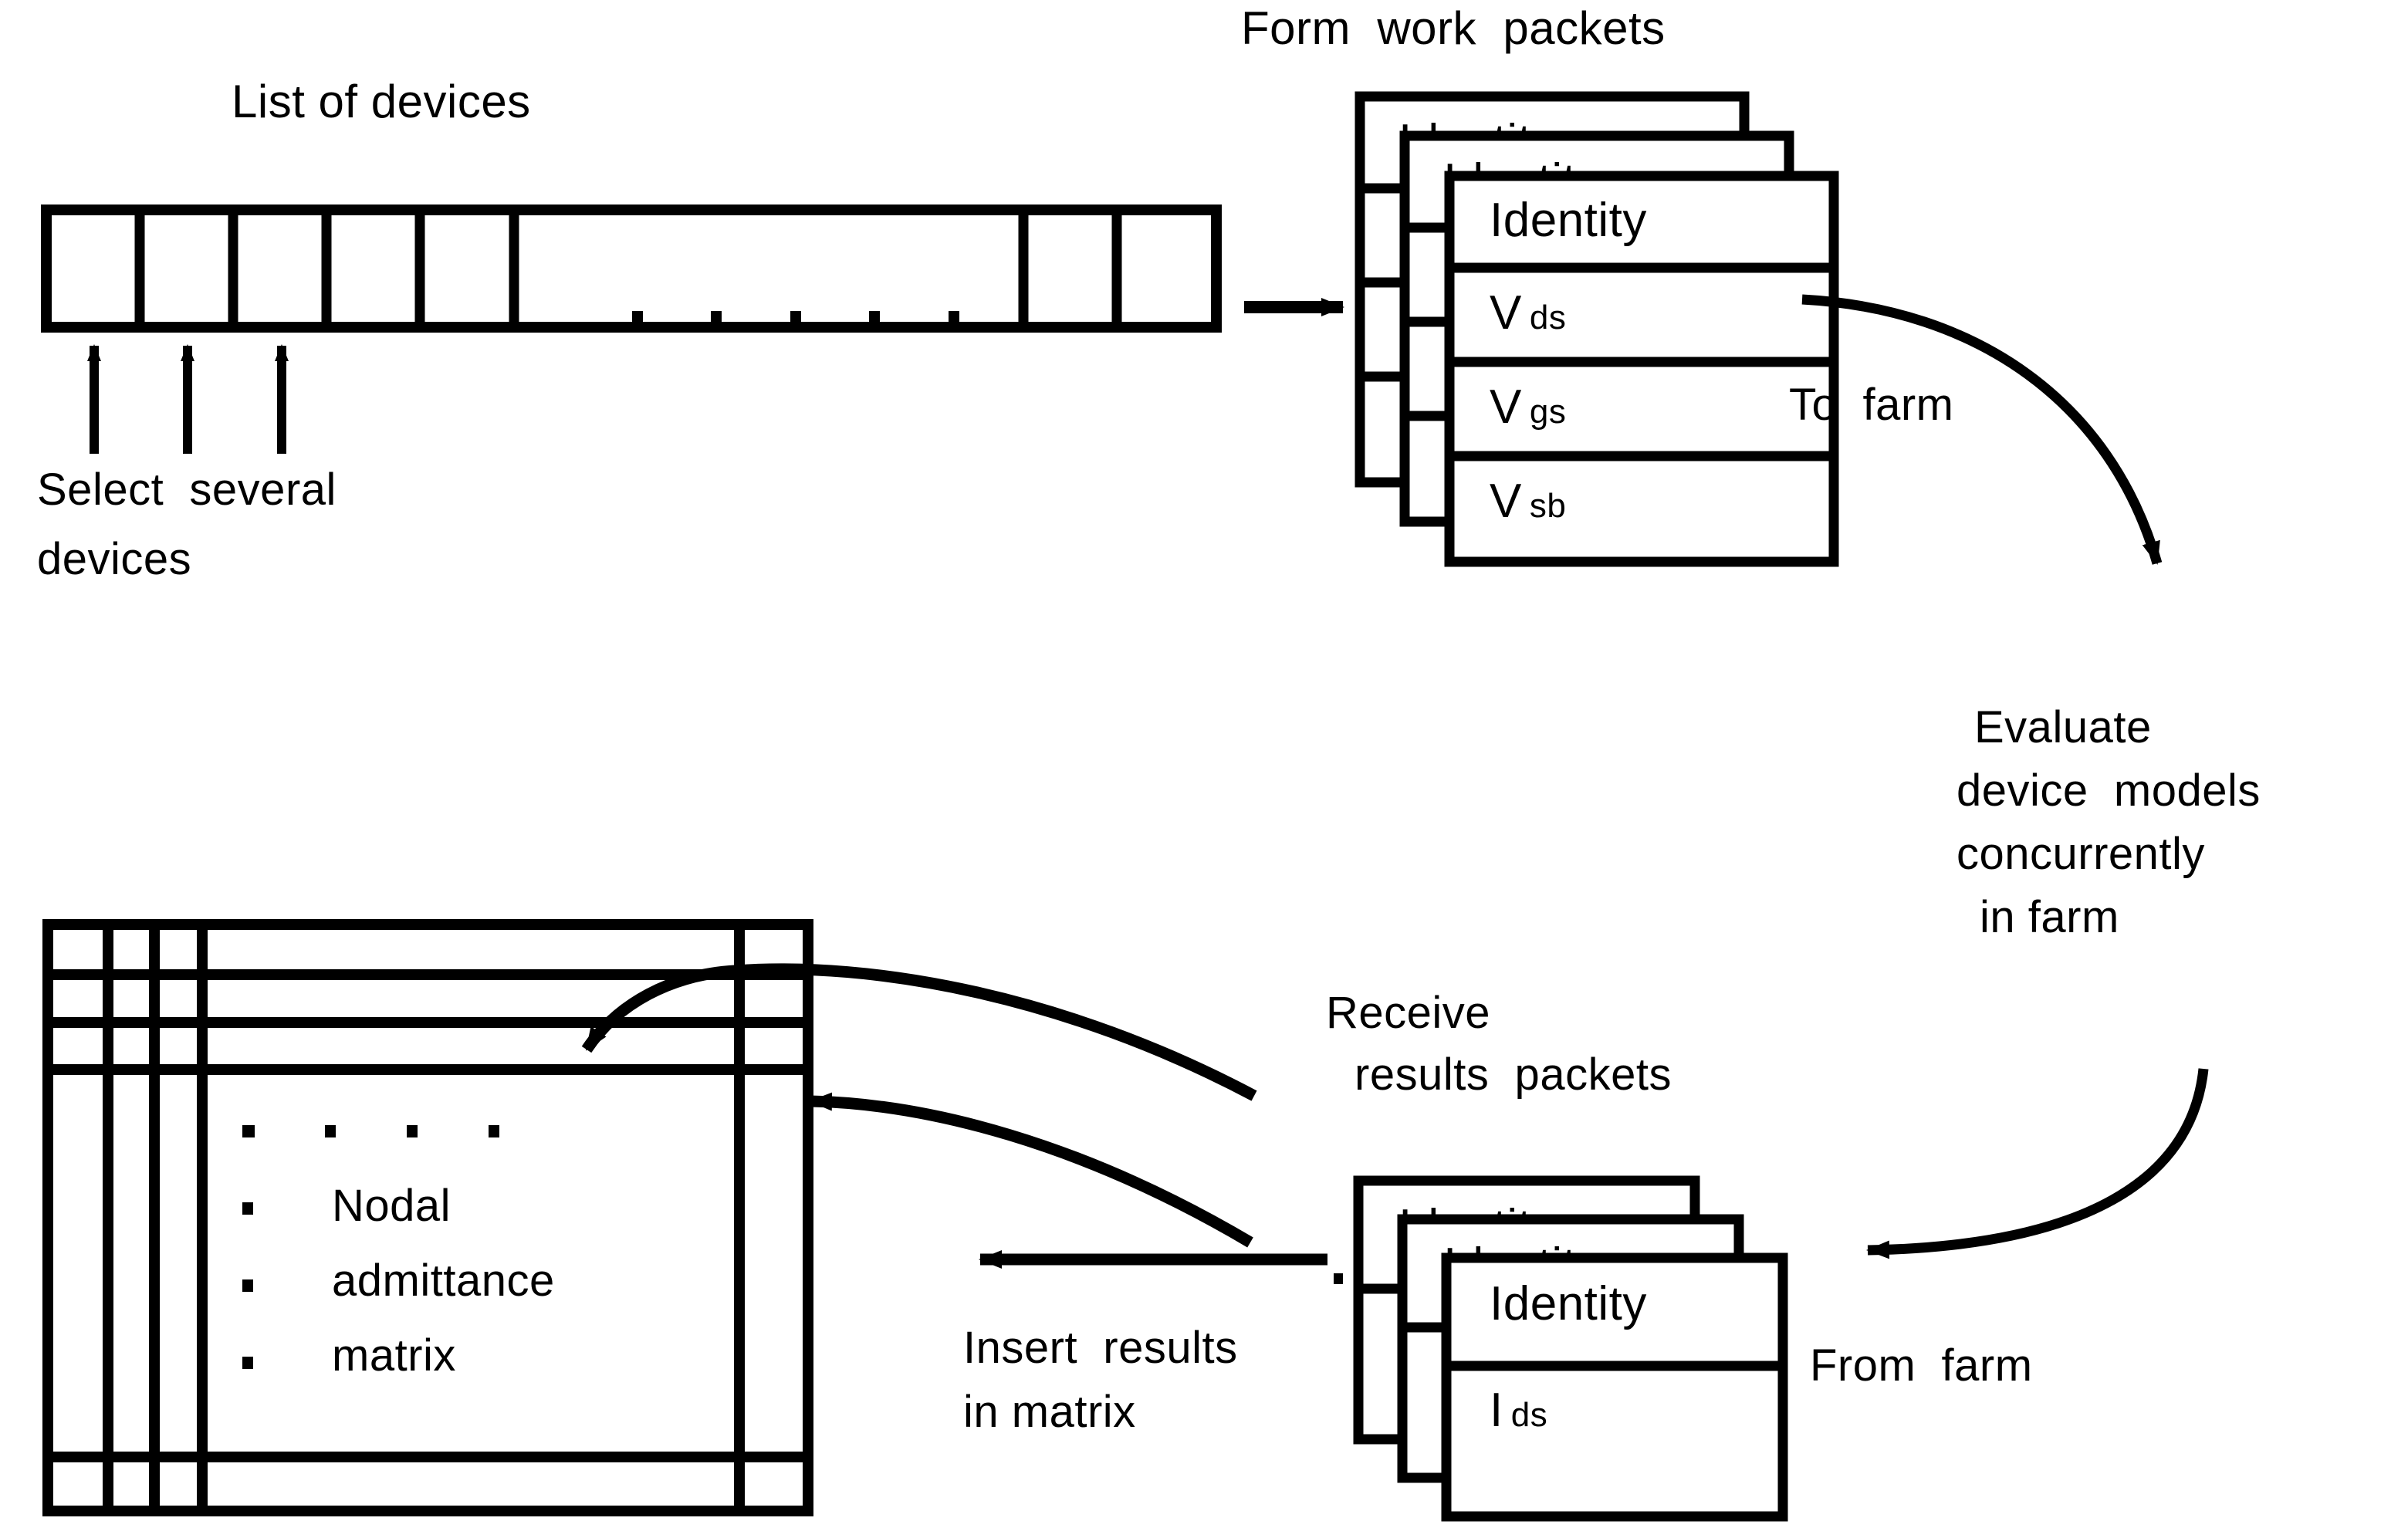 This screenshot has width=2408, height=1538. What do you see at coordinates (1454, 28) in the screenshot?
I see `form-work-packets-title: Form work packets` at bounding box center [1454, 28].